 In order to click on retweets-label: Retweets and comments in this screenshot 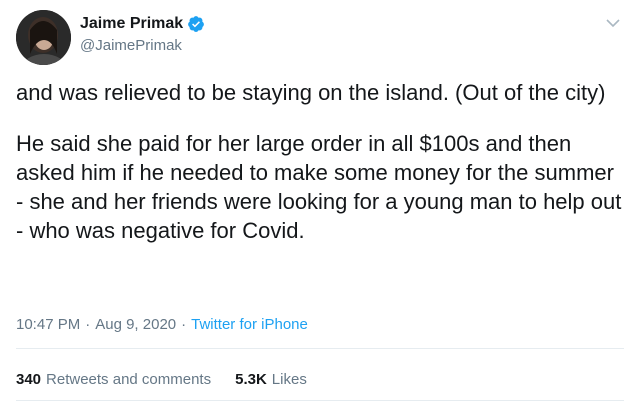, I will do `click(129, 379)`.